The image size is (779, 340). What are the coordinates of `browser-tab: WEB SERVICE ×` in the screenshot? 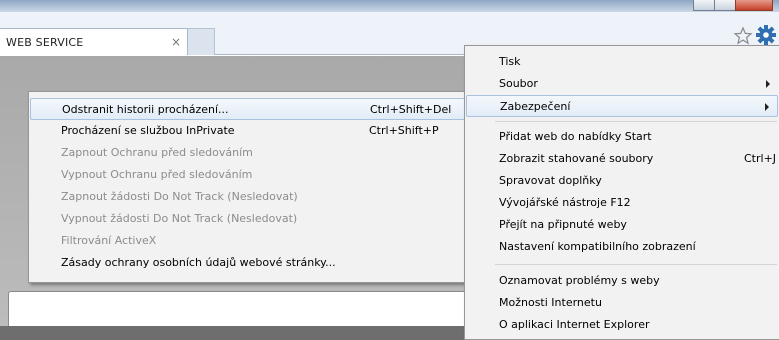 It's located at (94, 41).